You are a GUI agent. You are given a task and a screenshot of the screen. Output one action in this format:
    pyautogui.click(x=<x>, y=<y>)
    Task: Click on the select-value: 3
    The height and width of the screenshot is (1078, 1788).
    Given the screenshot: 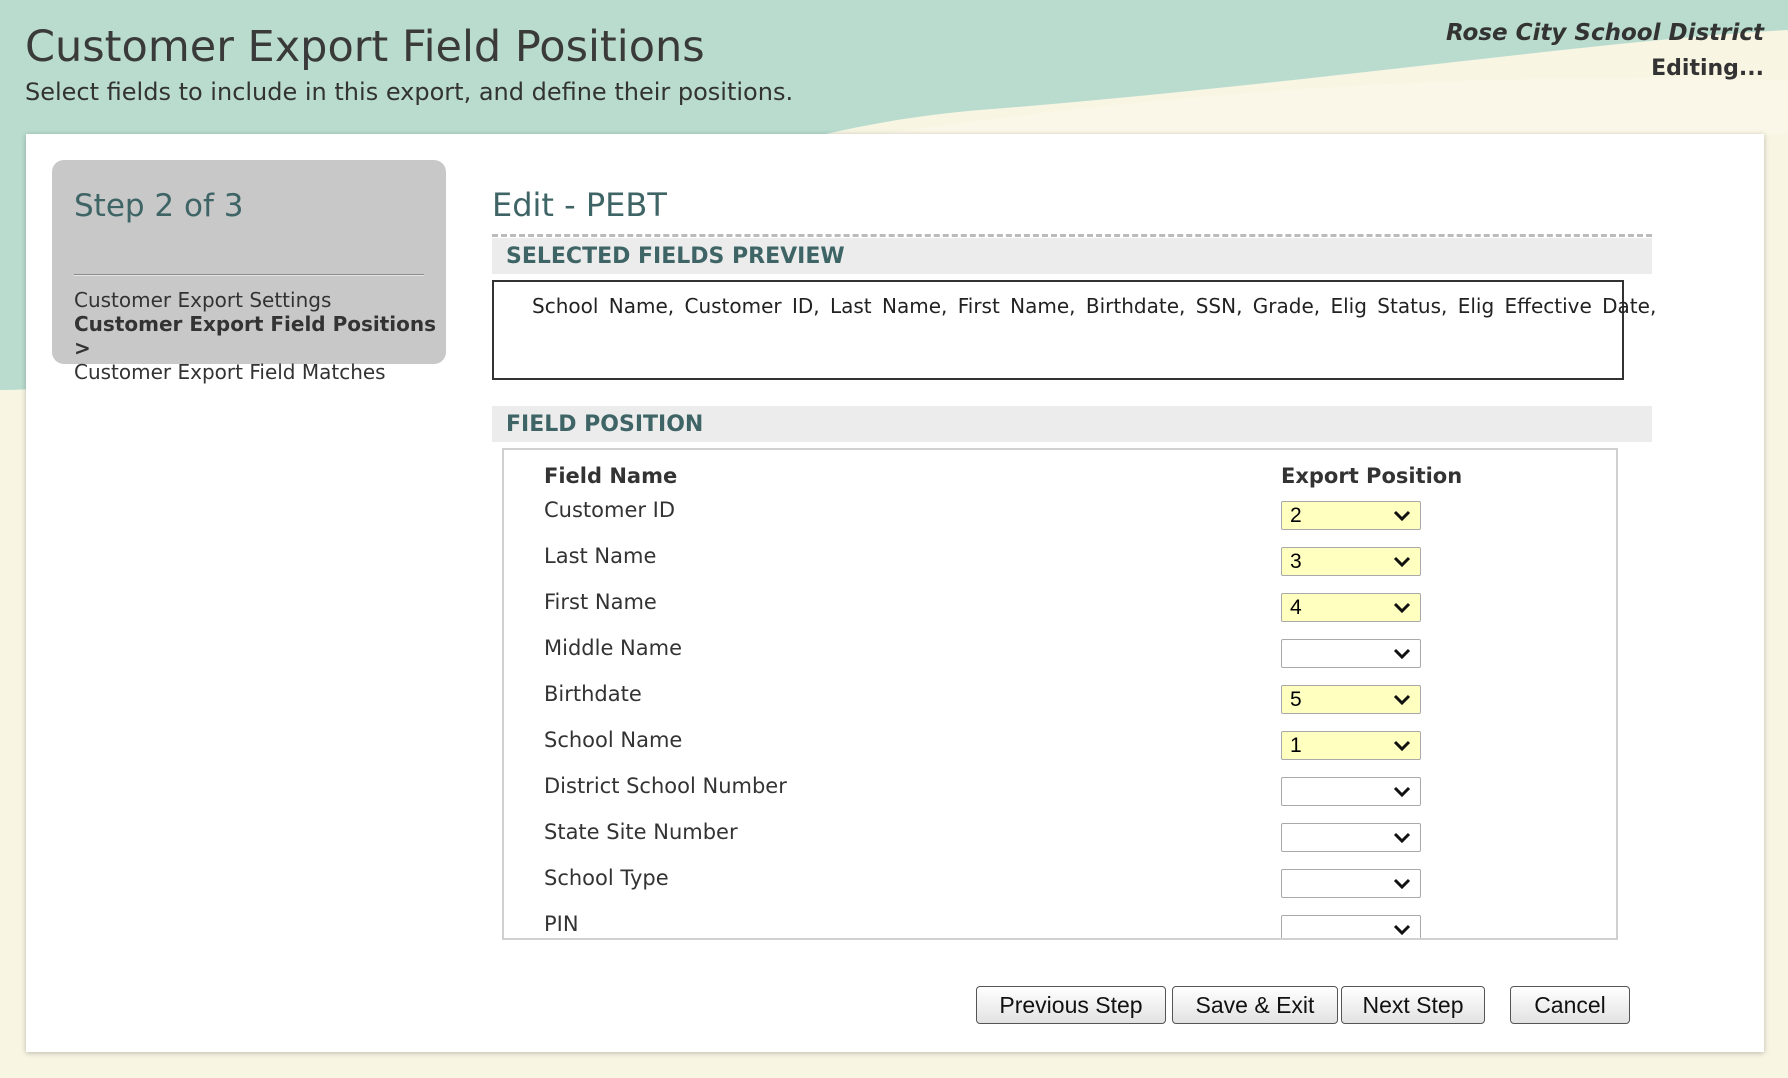 What is the action you would take?
    pyautogui.click(x=1296, y=561)
    